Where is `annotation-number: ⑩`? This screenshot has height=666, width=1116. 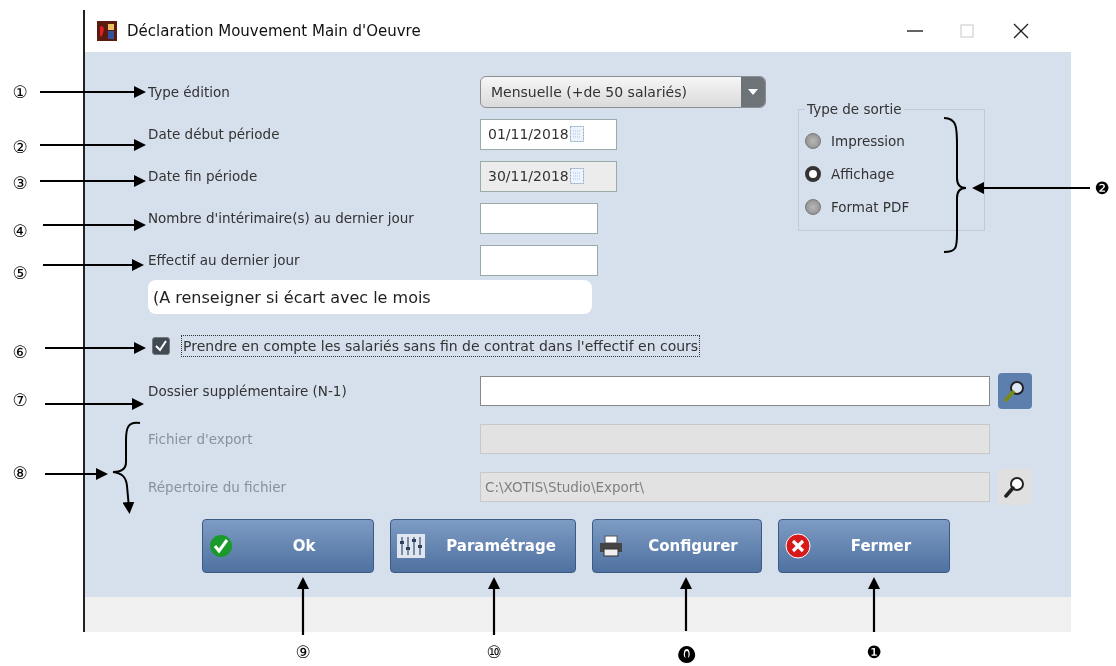 annotation-number: ⑩ is located at coordinates (494, 652).